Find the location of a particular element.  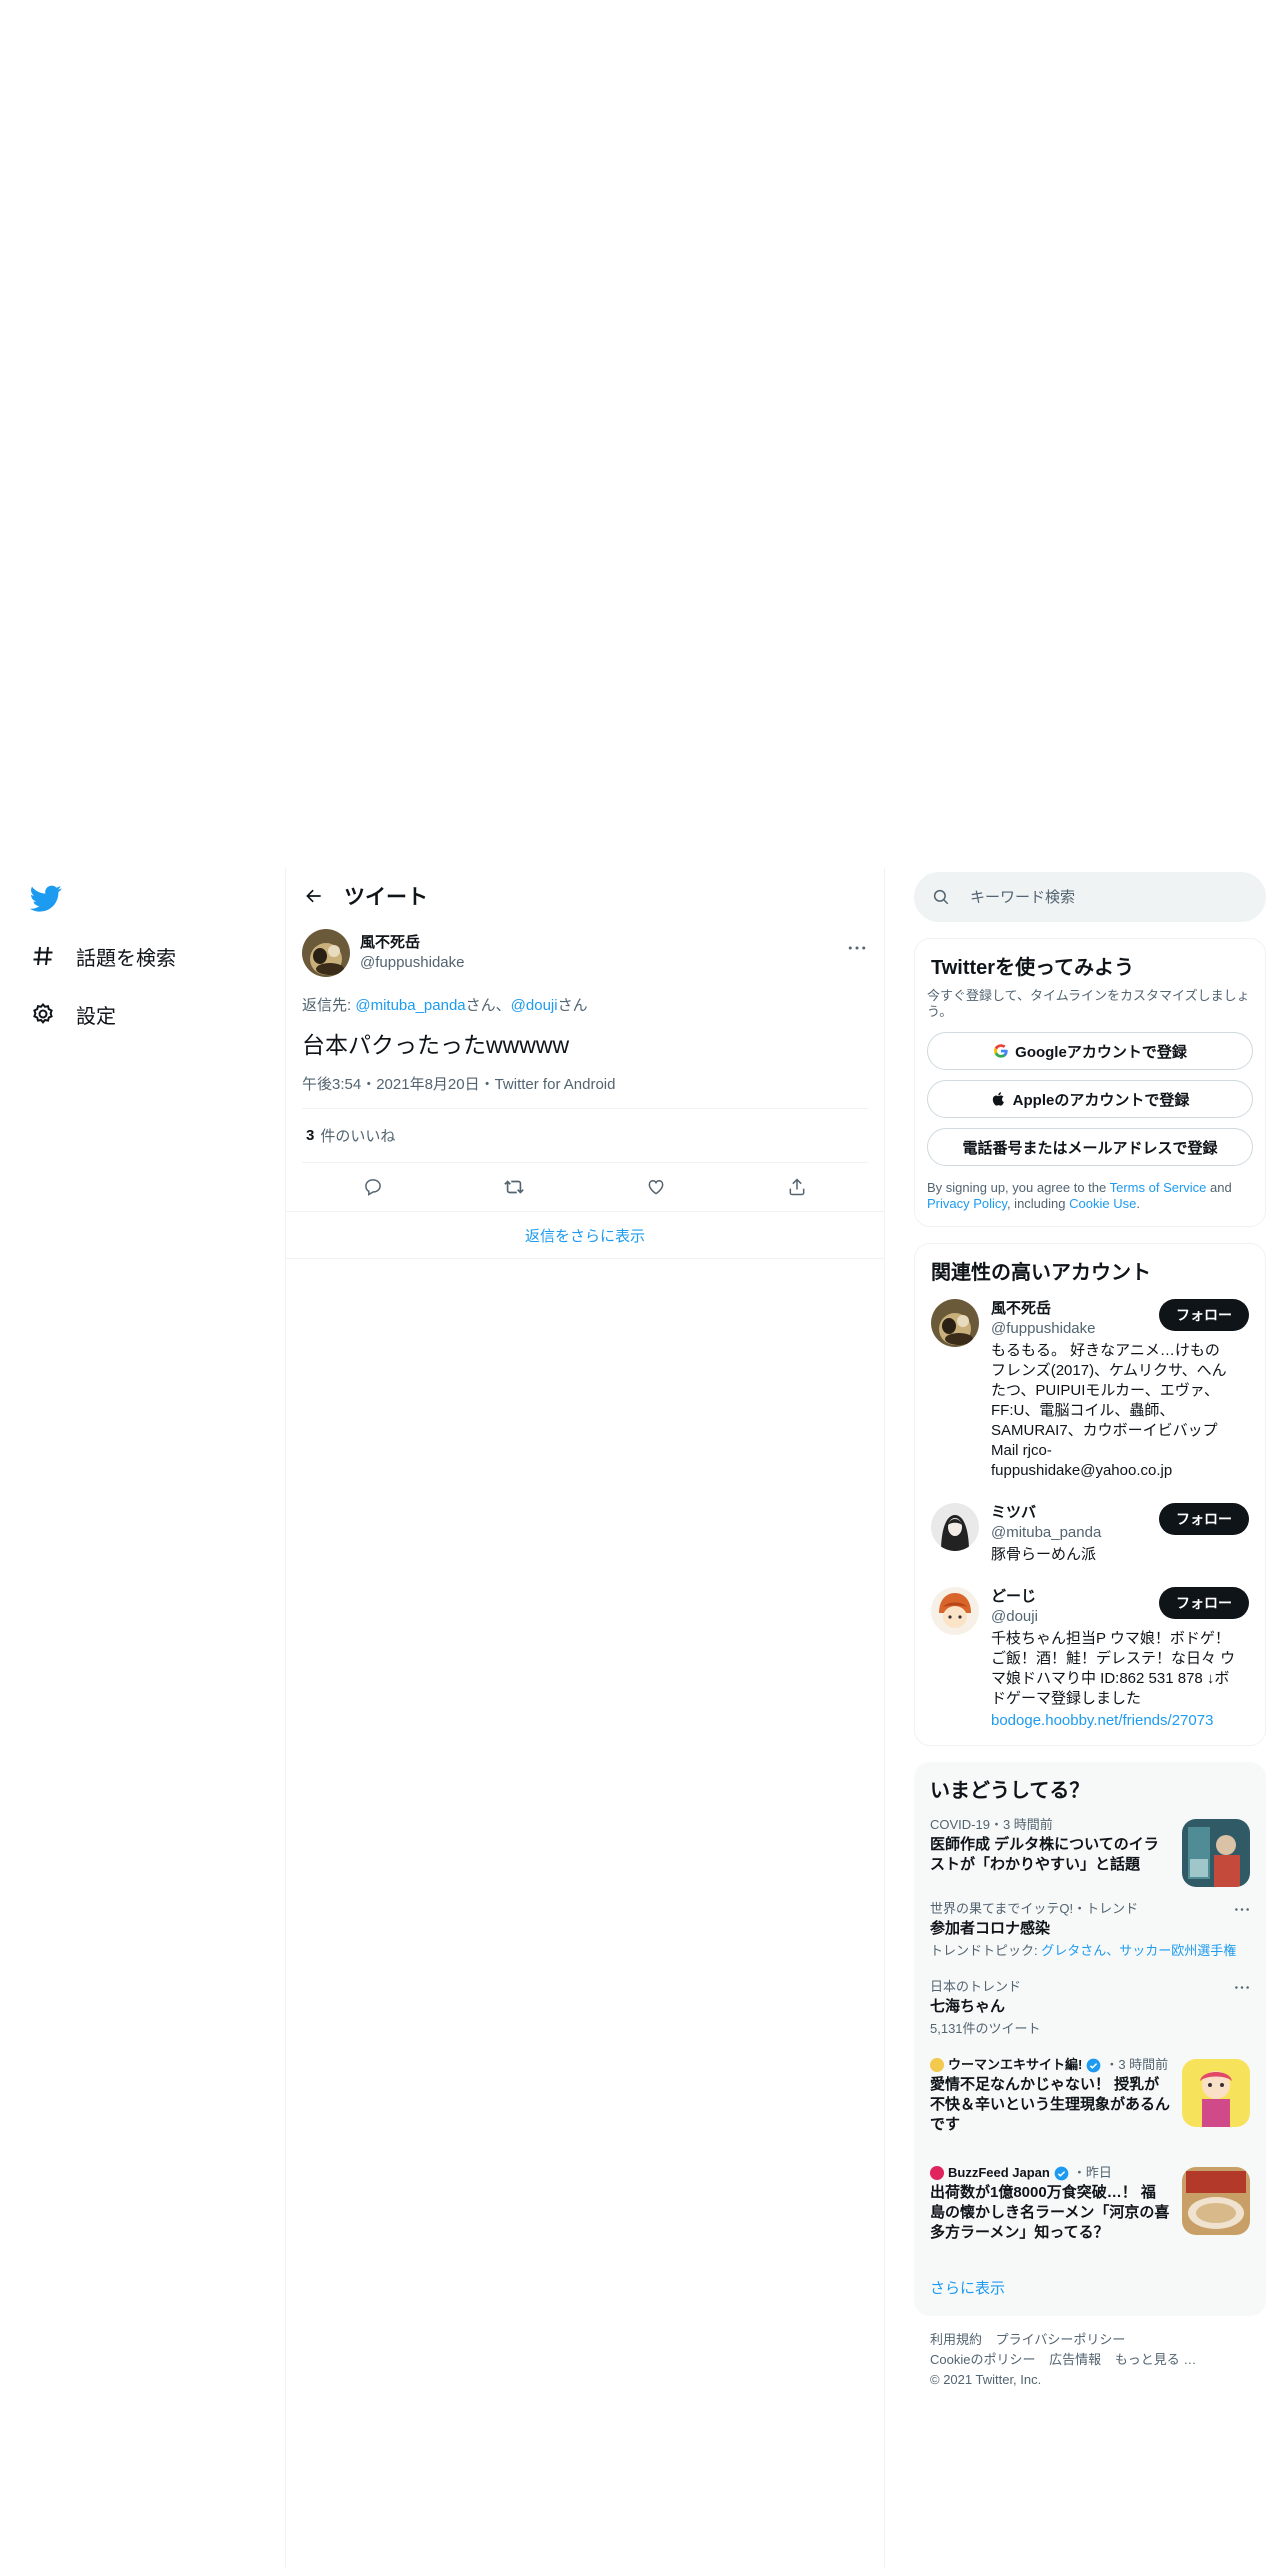

likes-count: 3 is located at coordinates (310, 1135).